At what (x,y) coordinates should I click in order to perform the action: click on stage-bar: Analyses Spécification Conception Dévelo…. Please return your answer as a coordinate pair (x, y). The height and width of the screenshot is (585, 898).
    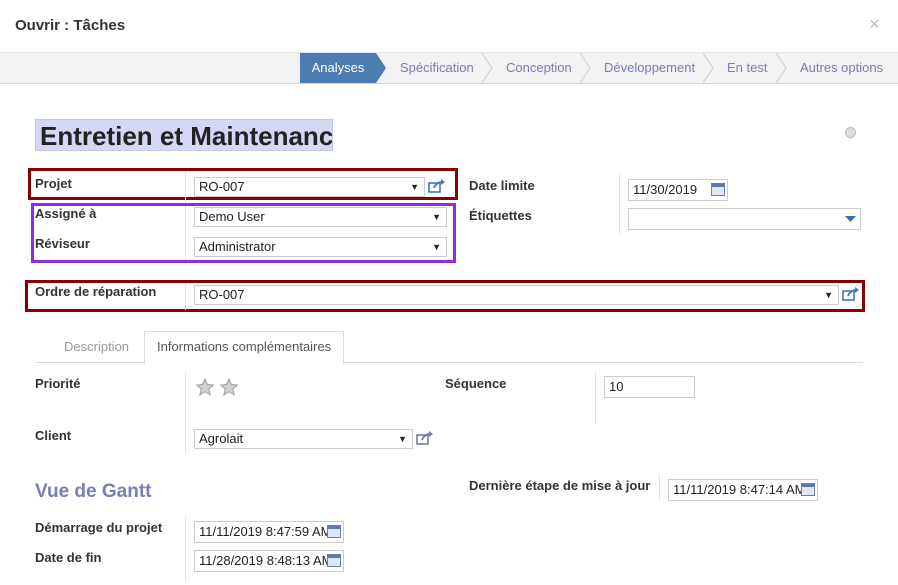
    Looking at the image, I should click on (449, 68).